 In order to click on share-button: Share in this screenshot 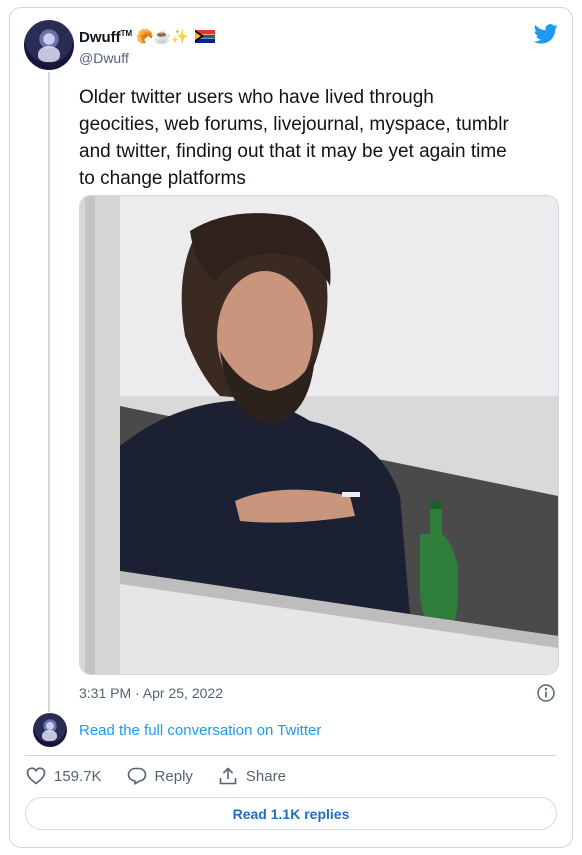, I will do `click(252, 776)`.